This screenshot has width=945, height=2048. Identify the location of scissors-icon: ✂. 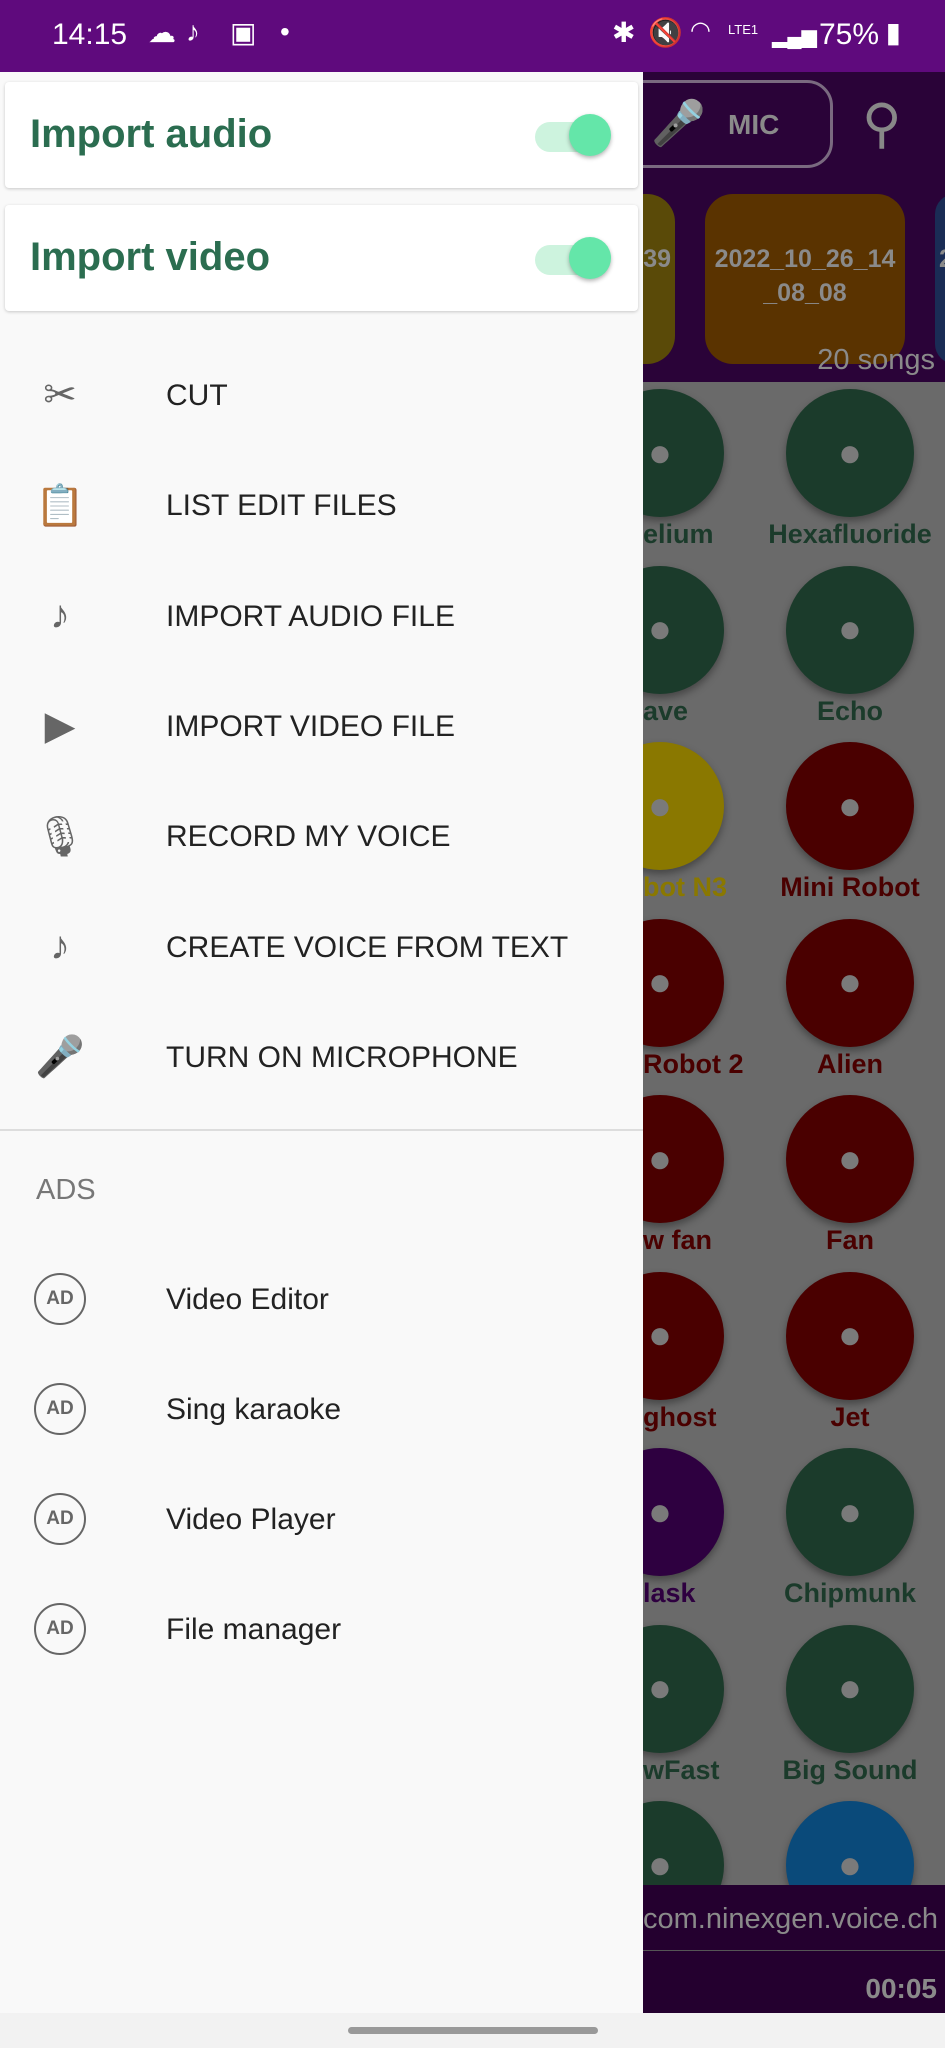
(60, 395).